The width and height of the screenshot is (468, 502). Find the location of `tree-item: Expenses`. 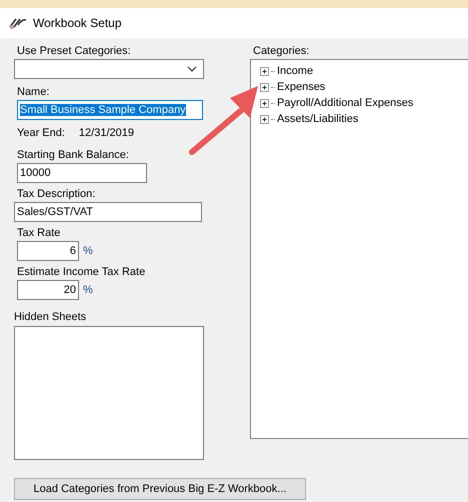

tree-item: Expenses is located at coordinates (301, 87).